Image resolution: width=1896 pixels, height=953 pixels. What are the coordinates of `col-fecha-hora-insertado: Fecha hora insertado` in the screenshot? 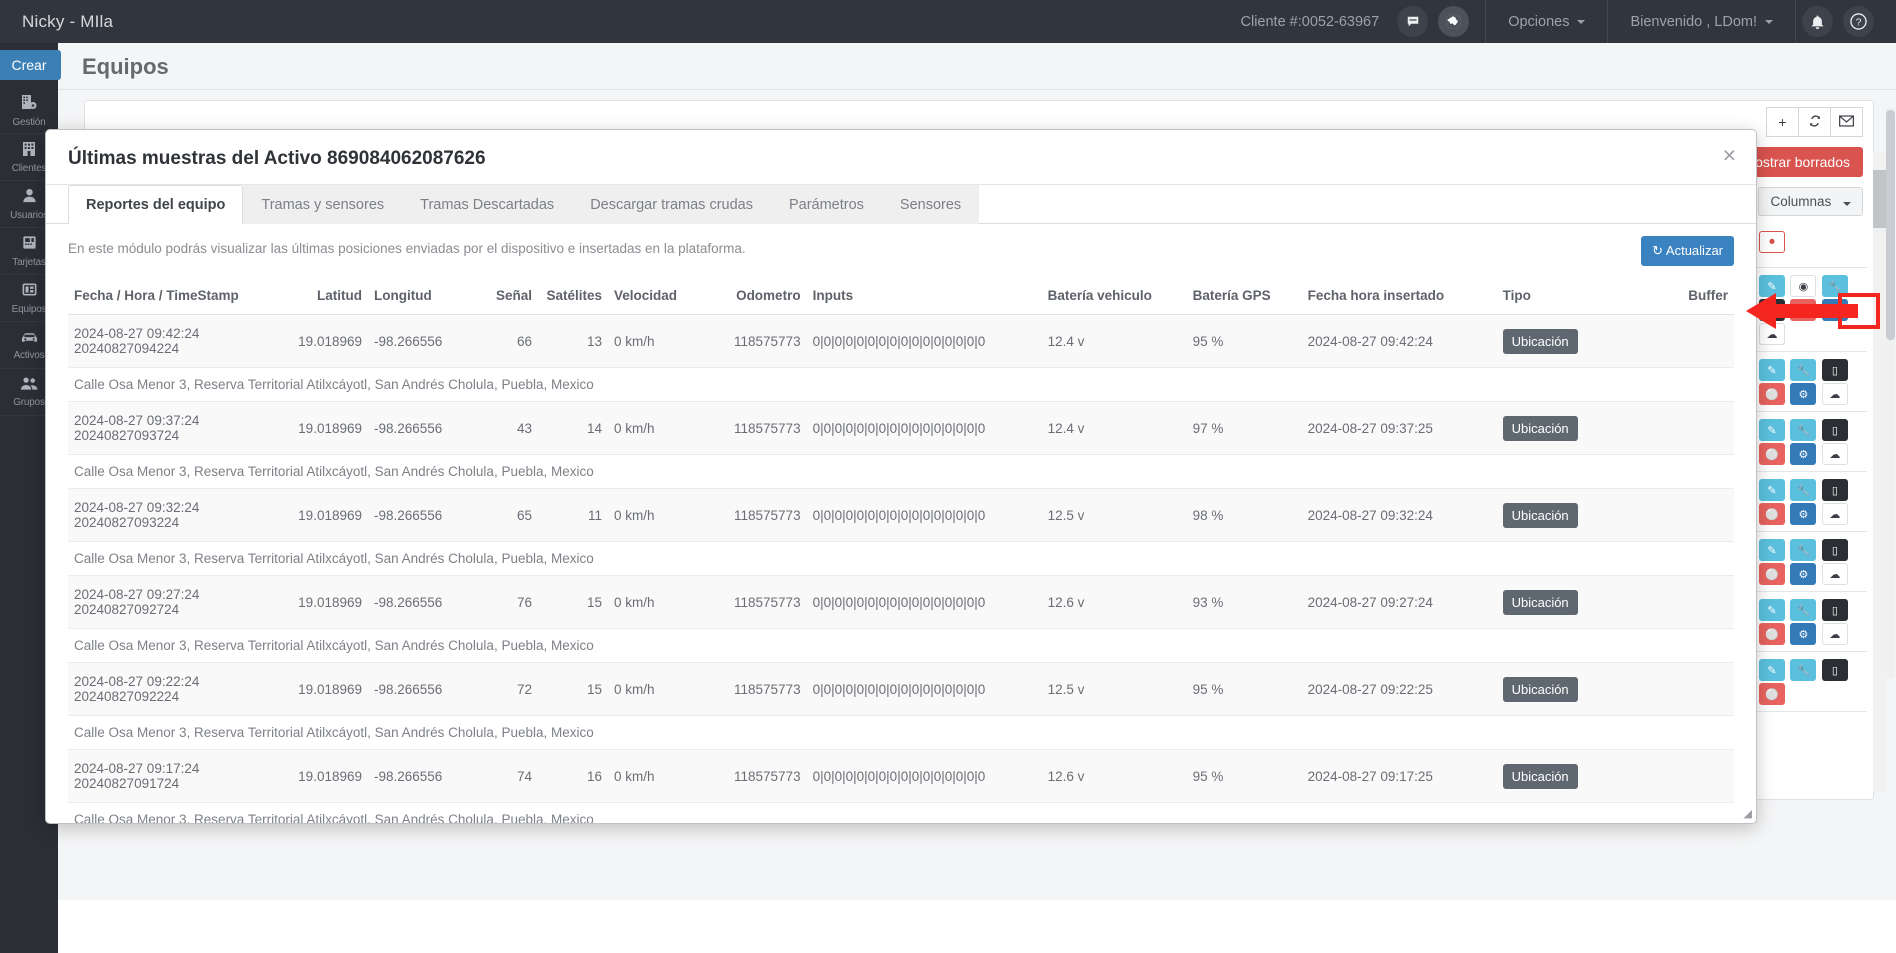 It's located at (1399, 297).